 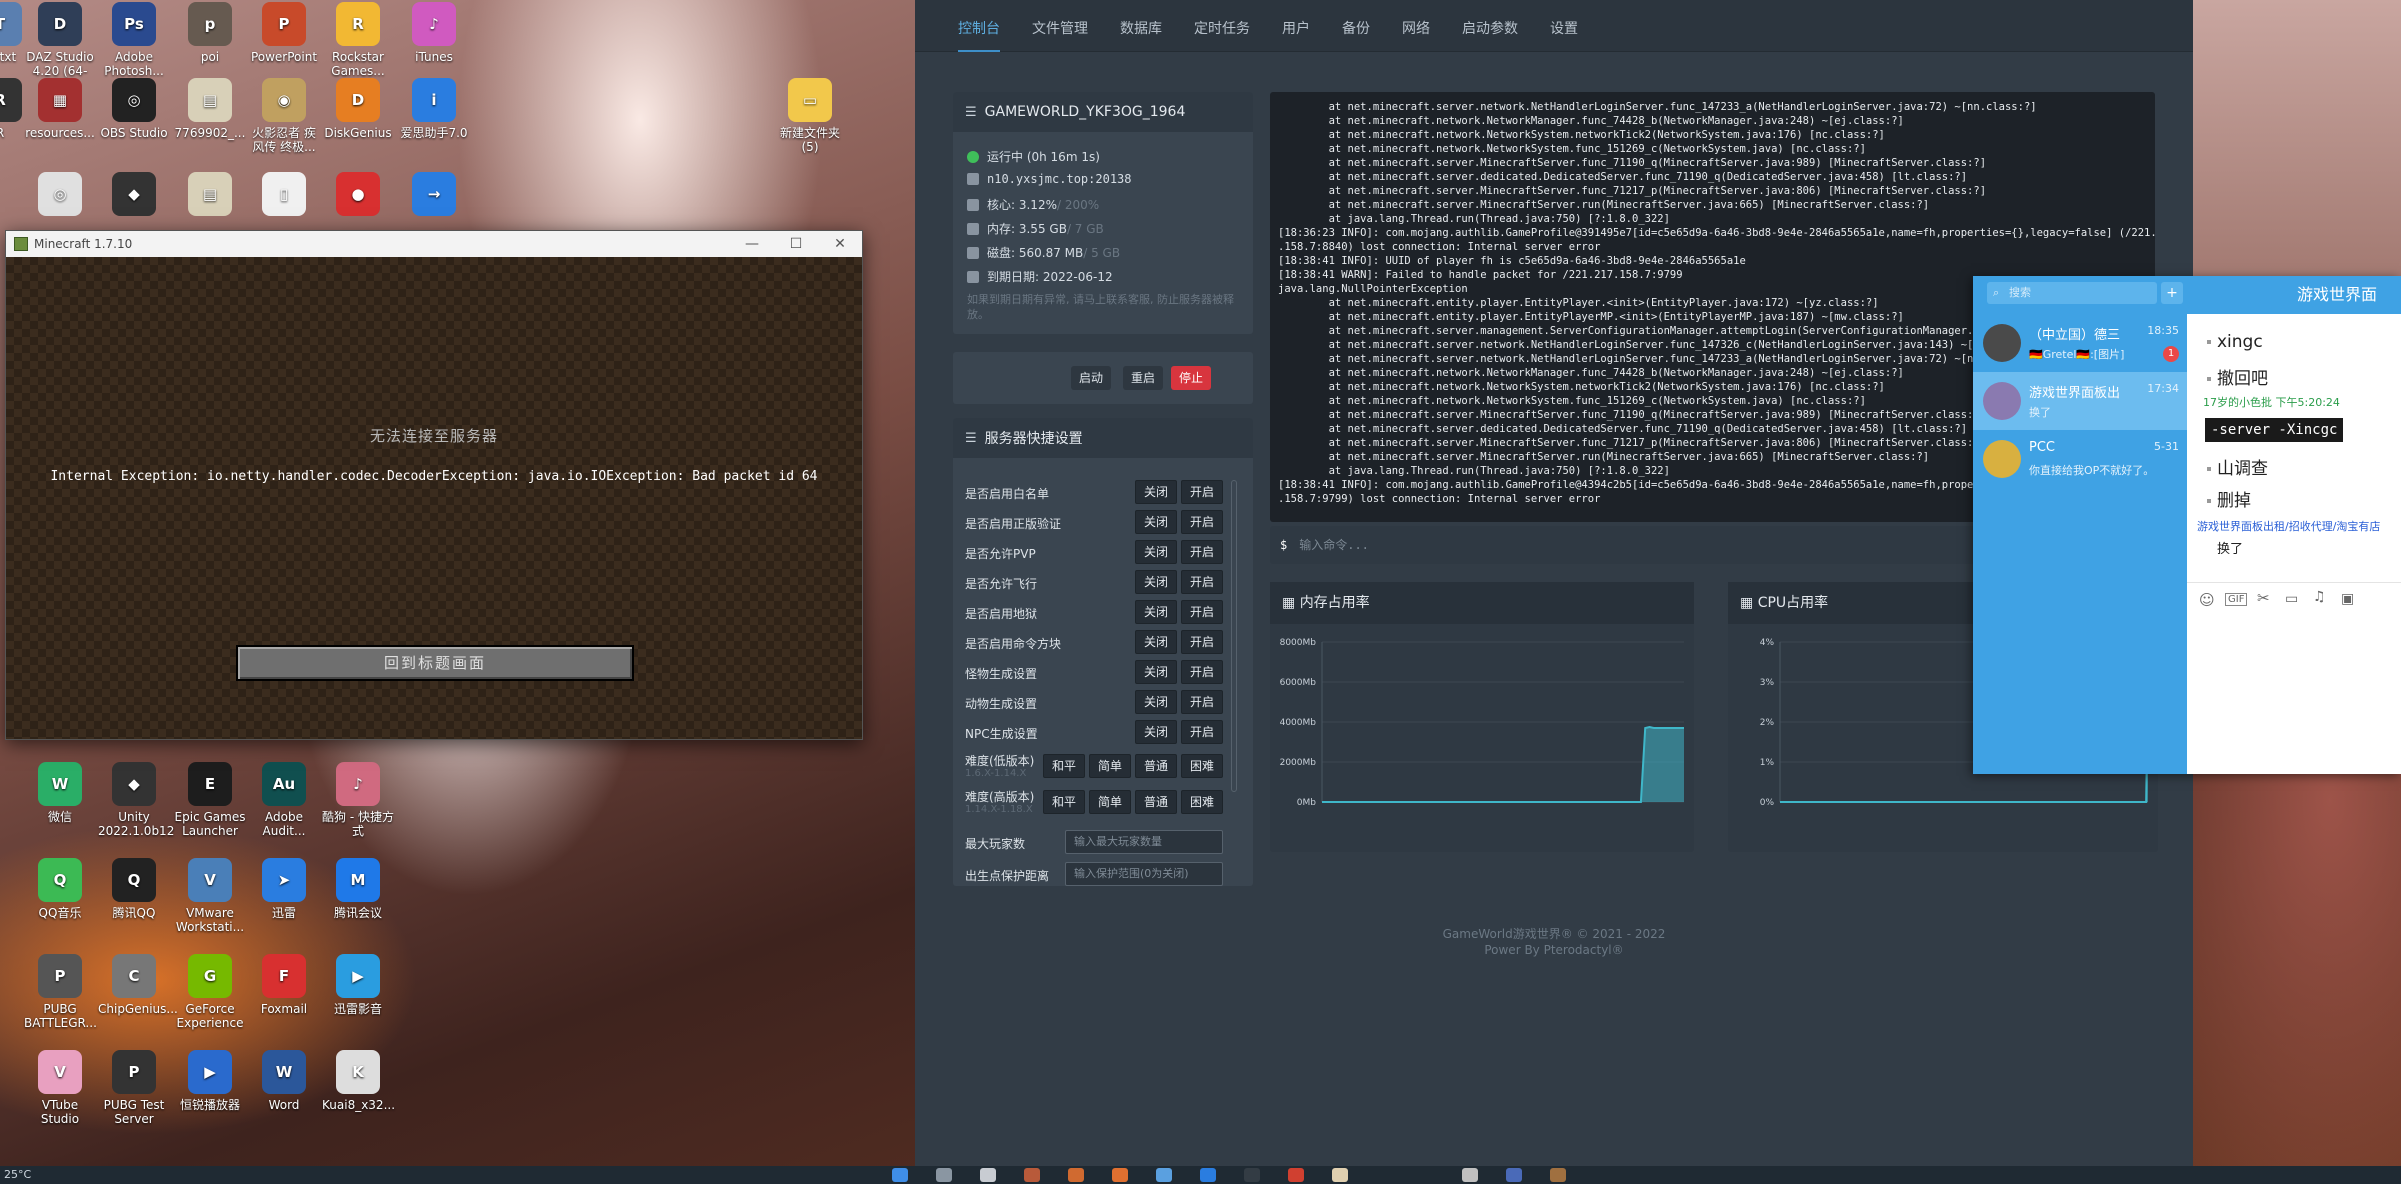 What do you see at coordinates (1143, 378) in the screenshot?
I see `restart-button: 重启` at bounding box center [1143, 378].